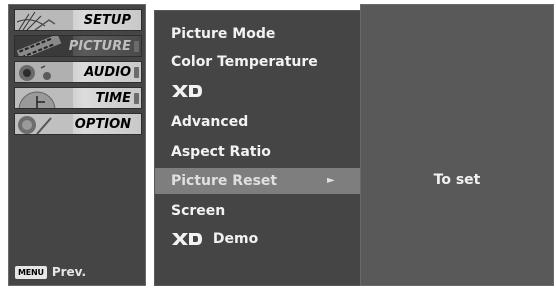  I want to click on menu-item-label: Advanced, so click(210, 122).